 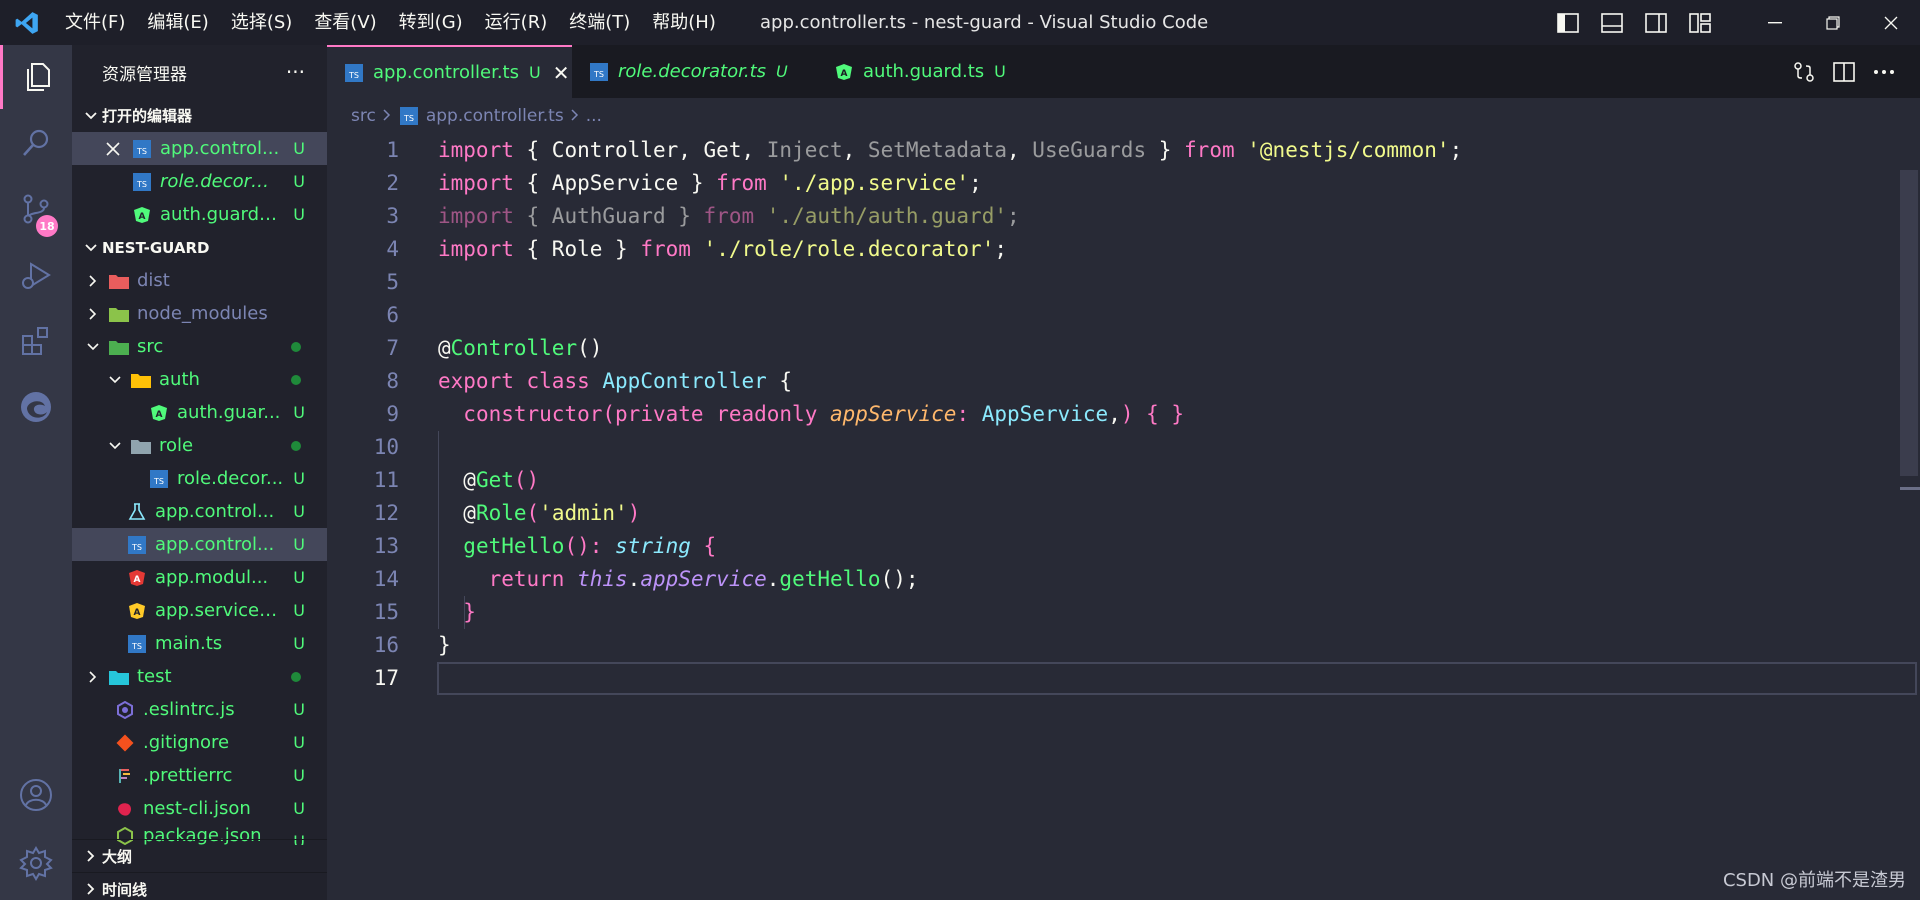 I want to click on timeline-header: 时间线, so click(x=199, y=886).